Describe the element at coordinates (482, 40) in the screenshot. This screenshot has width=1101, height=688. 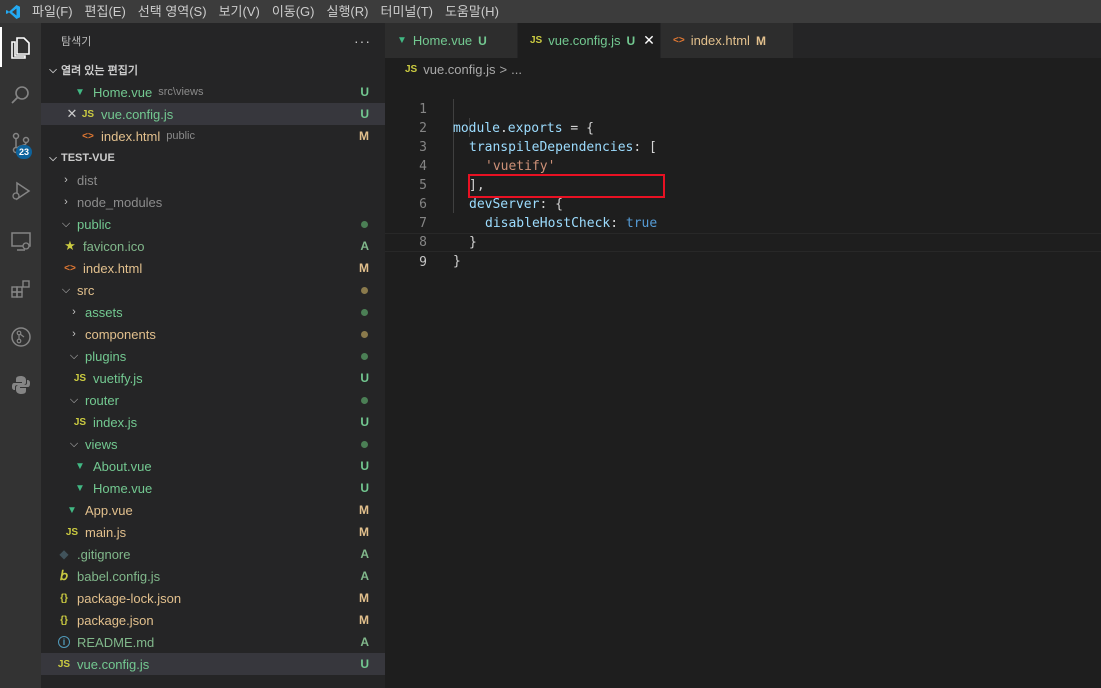
I see `tab-status: U` at that location.